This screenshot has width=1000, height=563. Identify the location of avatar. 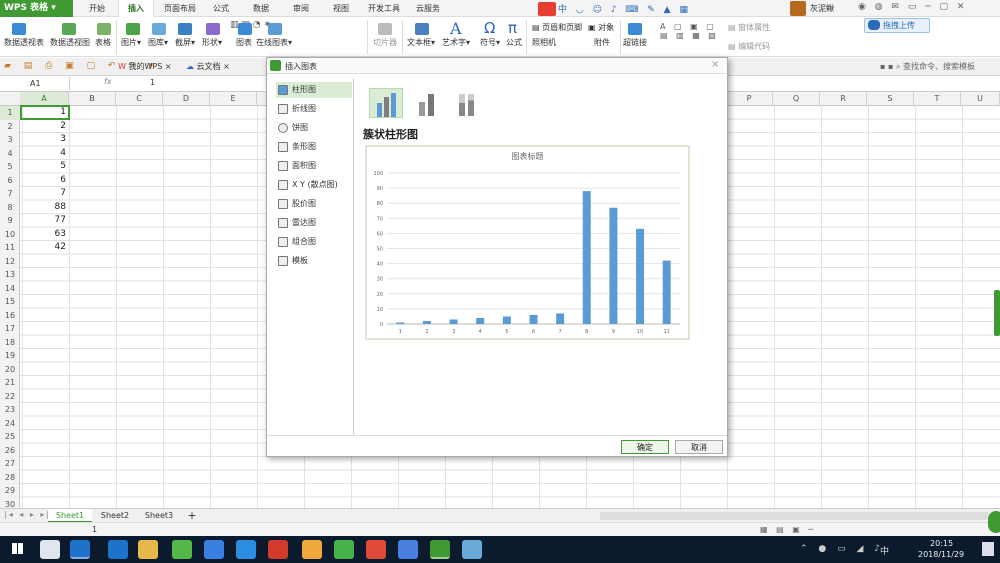
(798, 8).